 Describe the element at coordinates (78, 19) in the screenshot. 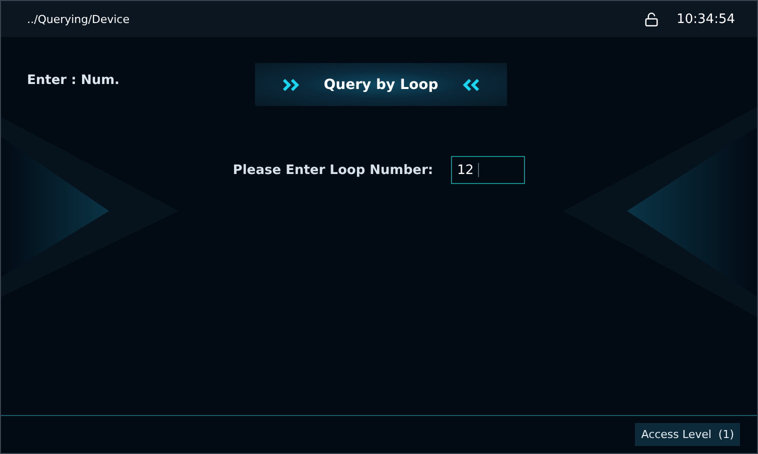

I see `breadcrumb-path: ../Querying/Device` at that location.